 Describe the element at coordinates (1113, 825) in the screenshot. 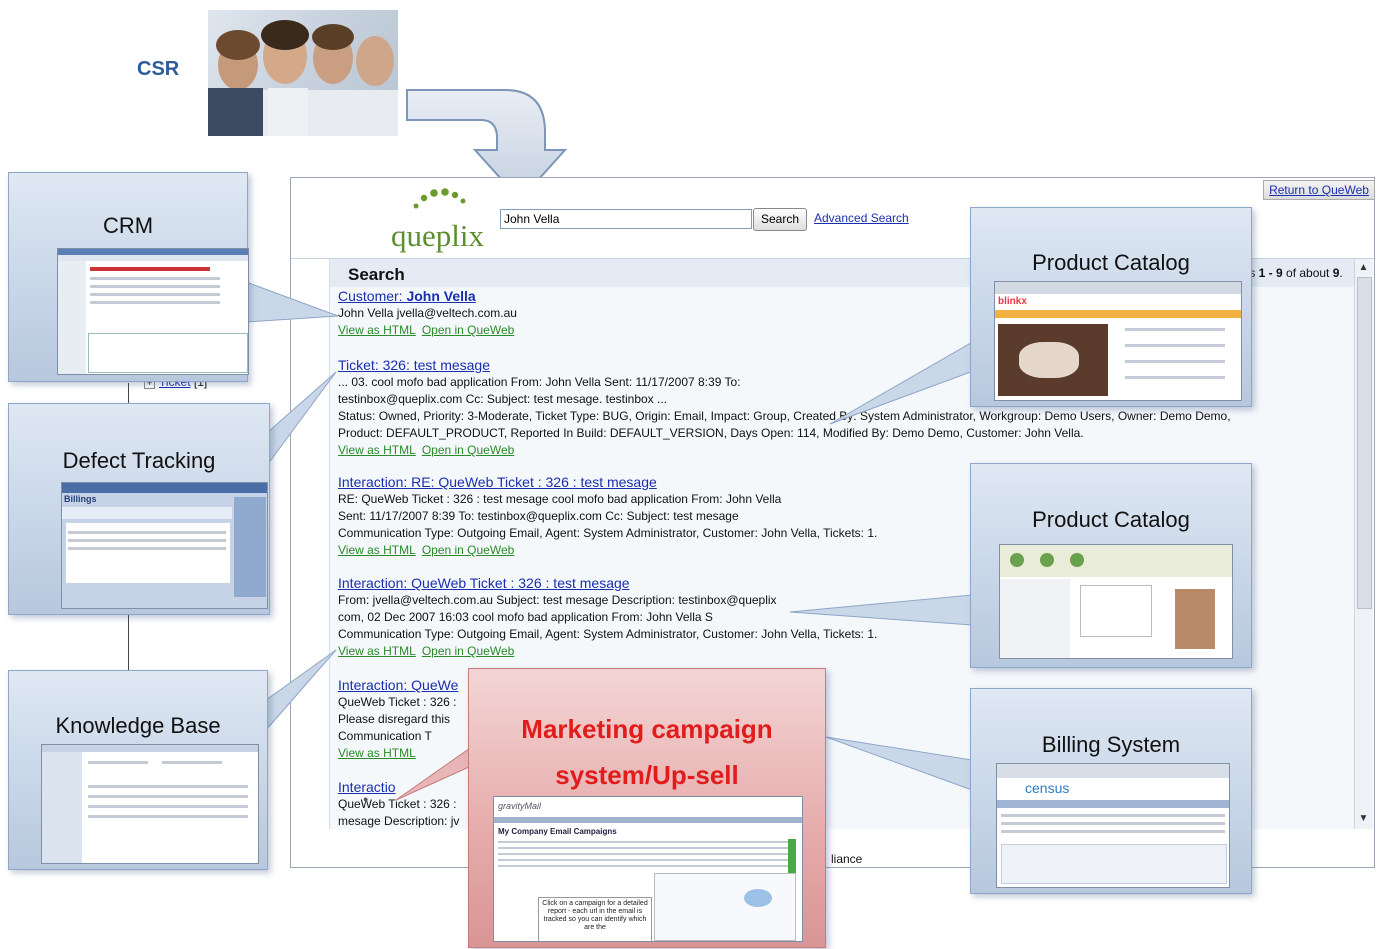

I see `billing-thumbnail: census` at that location.